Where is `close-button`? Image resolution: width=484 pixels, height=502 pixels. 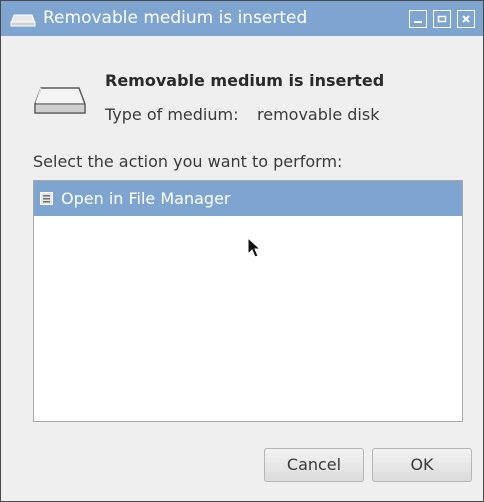
close-button is located at coordinates (466, 19).